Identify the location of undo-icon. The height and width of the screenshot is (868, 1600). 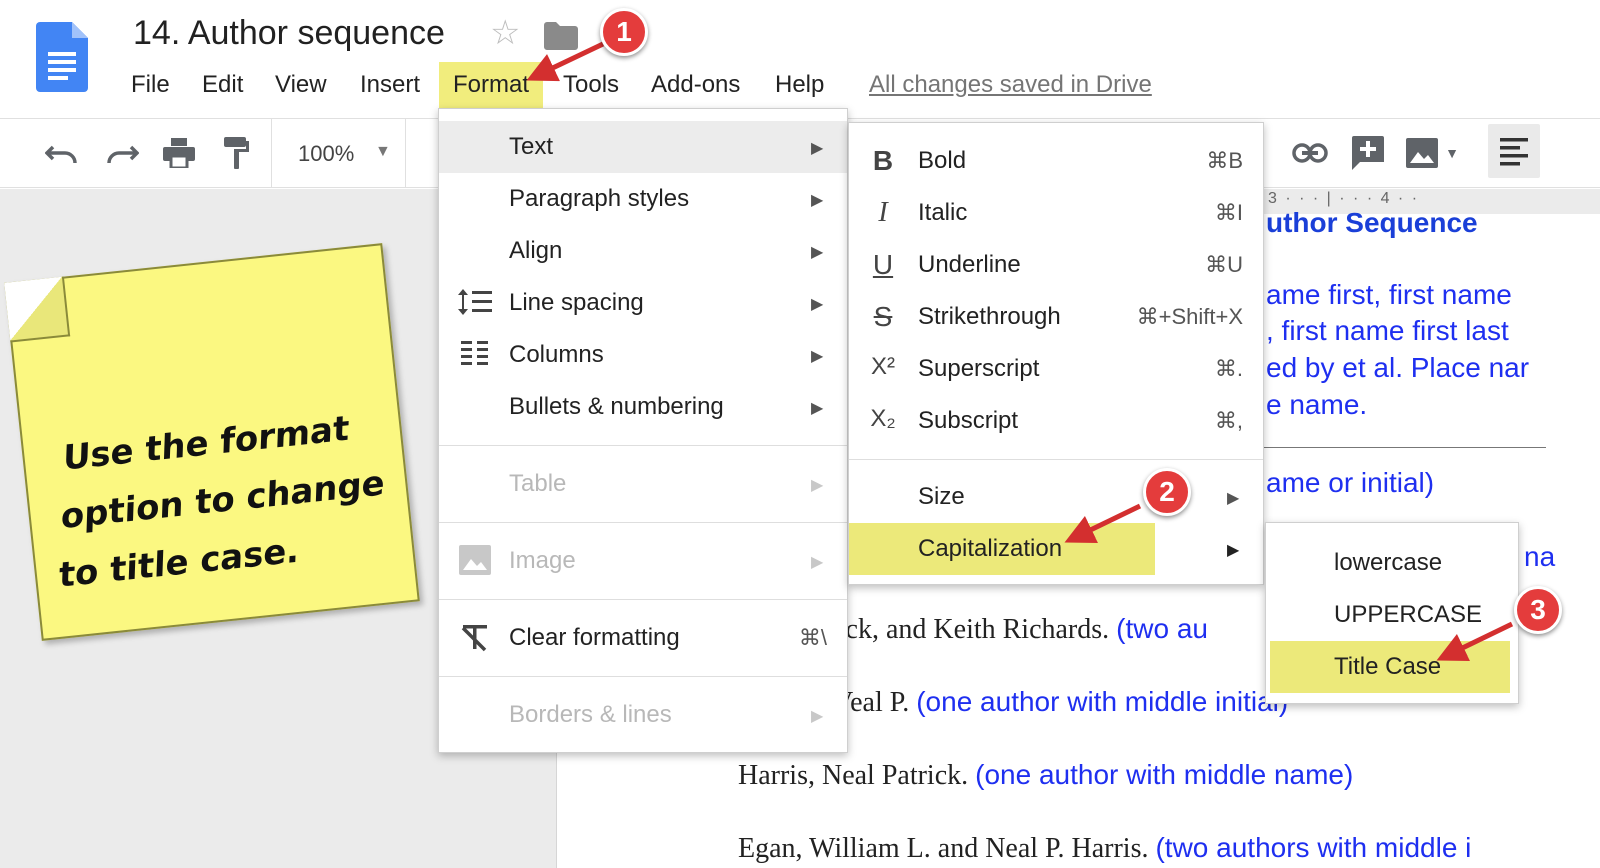
(62, 153).